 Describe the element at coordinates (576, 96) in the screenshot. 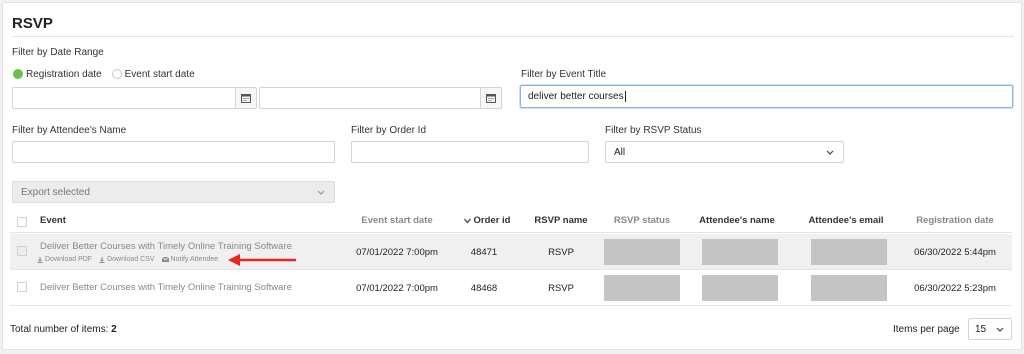

I see `event-title-value: deliver better courses` at that location.